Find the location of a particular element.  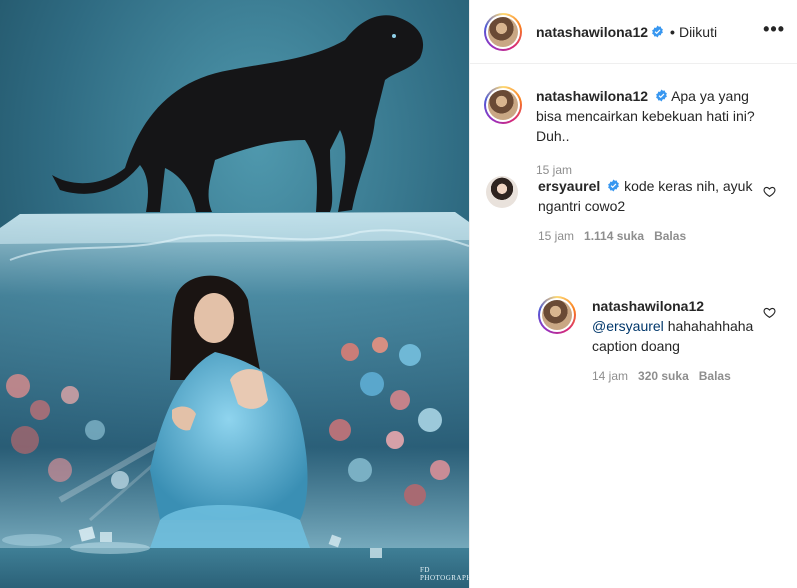

reply-like-count: 320 suka is located at coordinates (663, 376).